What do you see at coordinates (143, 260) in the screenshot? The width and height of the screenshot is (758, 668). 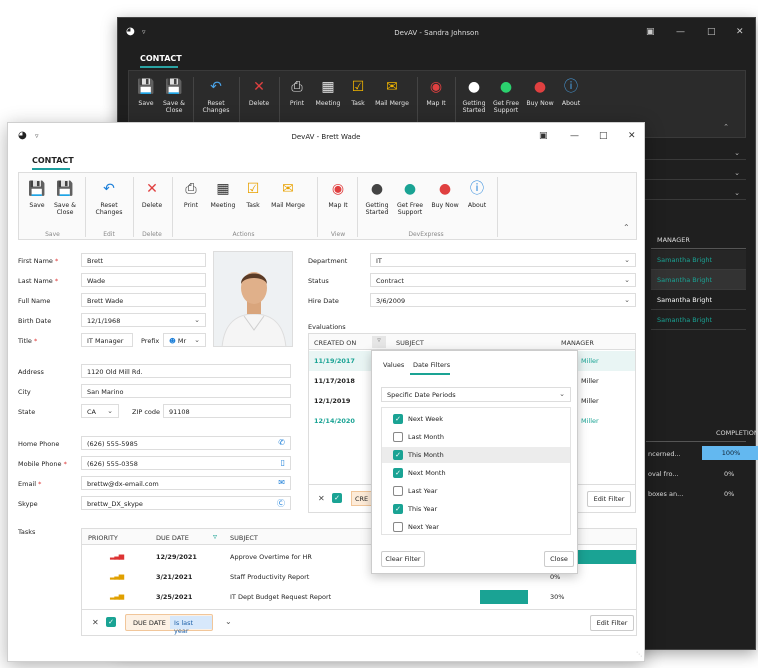 I see `first-name-field: Brett` at bounding box center [143, 260].